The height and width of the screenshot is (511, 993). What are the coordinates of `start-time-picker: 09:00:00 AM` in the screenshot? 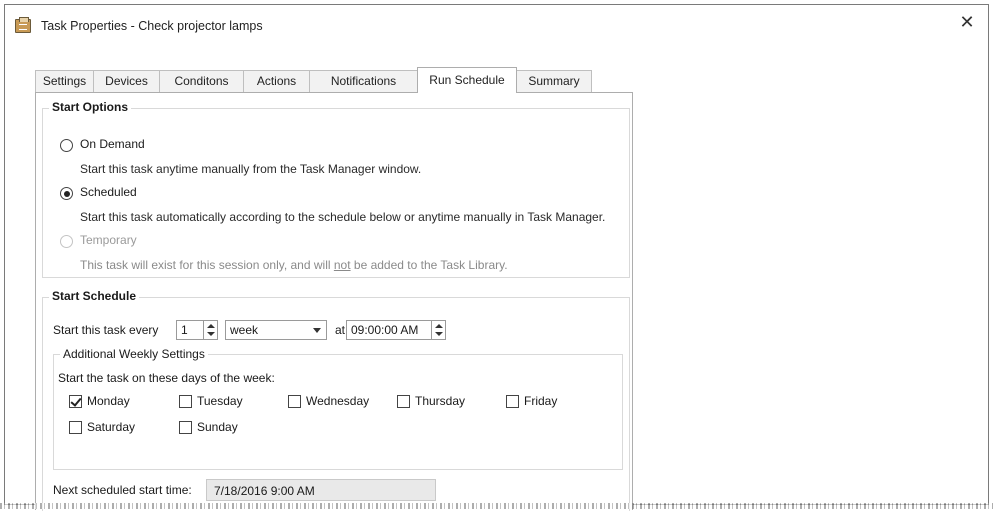 It's located at (396, 330).